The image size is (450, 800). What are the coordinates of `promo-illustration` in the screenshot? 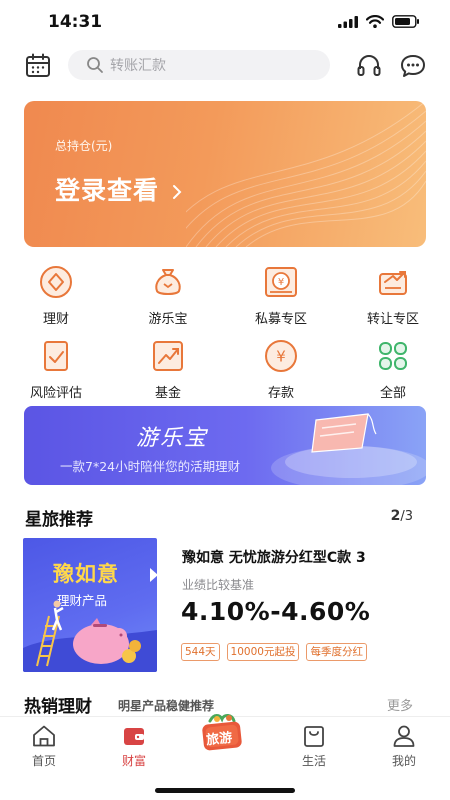 It's located at (348, 449).